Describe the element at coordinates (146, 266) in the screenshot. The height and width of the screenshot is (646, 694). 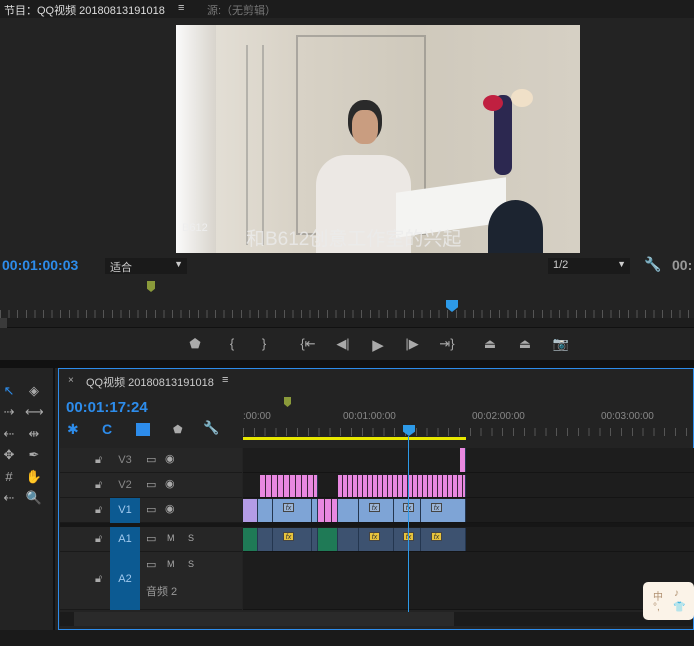
I see `zoom-level-select: 适合 ▼` at that location.